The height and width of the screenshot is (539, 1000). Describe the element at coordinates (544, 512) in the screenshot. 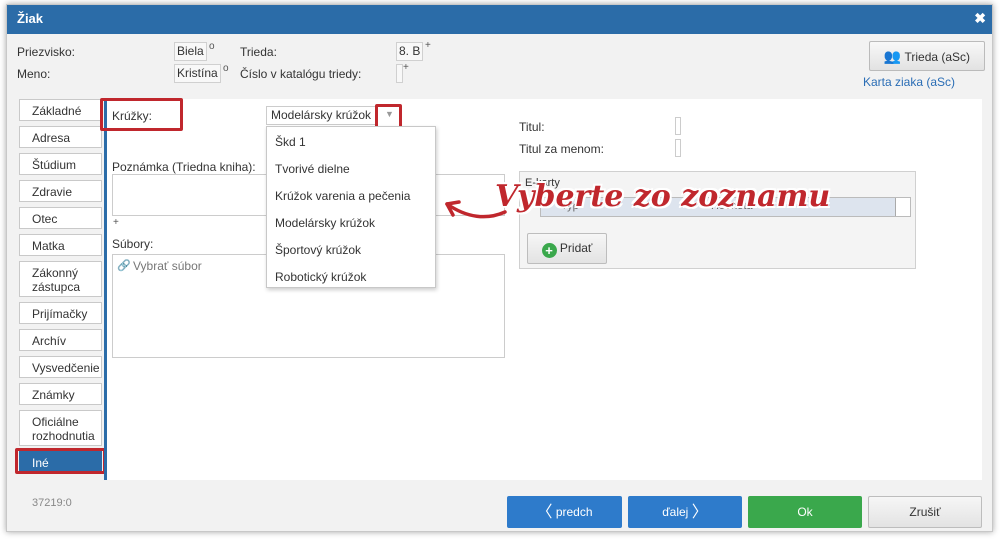

I see `chevron-left-icon: 〈` at that location.